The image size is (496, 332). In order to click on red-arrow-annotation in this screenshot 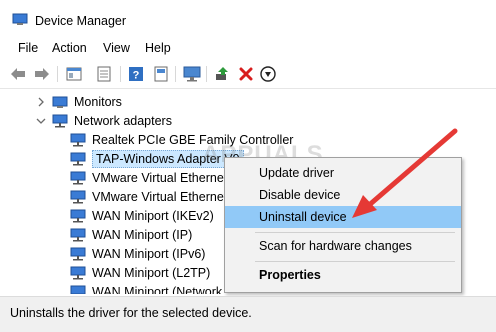, I will do `click(405, 173)`.